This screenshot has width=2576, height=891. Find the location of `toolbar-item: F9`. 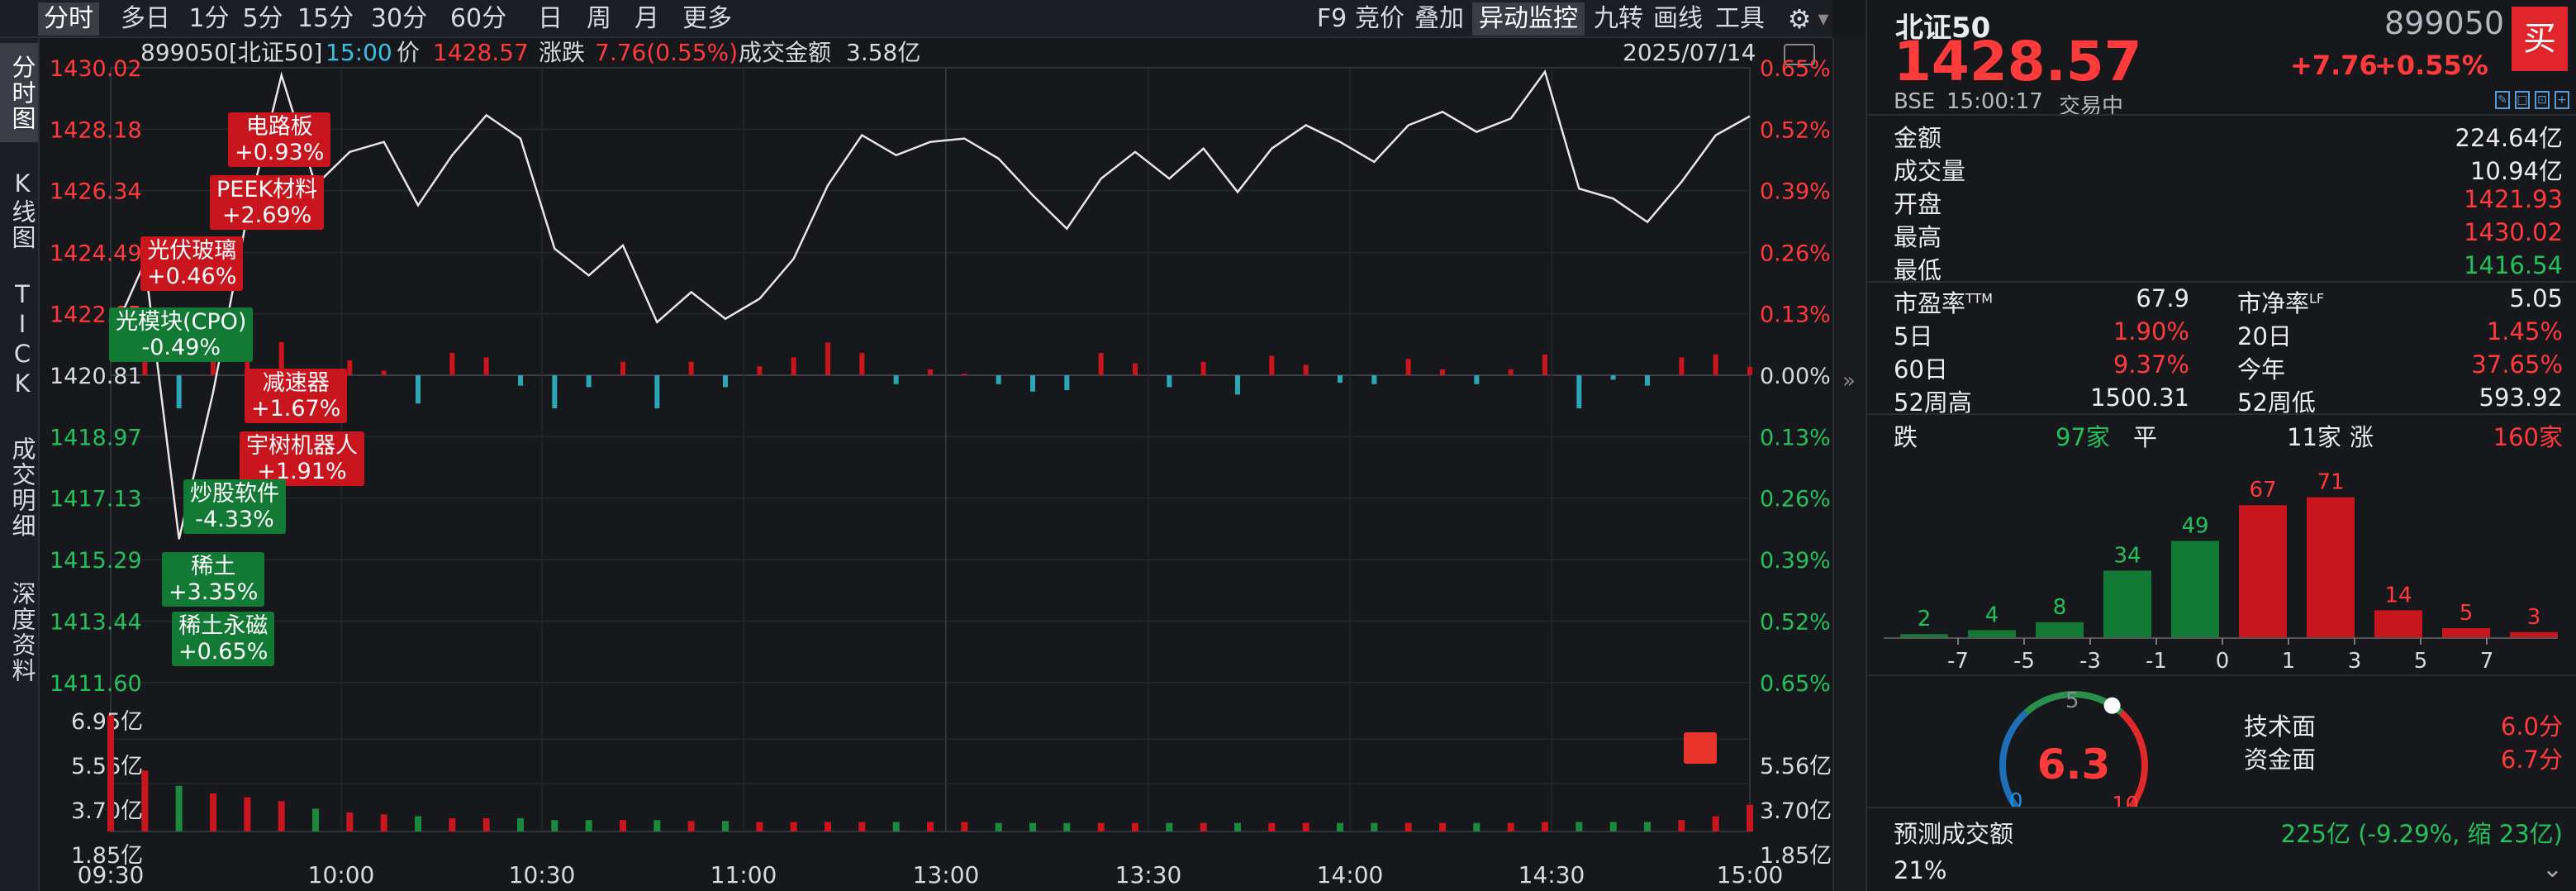

toolbar-item: F9 is located at coordinates (1331, 19).